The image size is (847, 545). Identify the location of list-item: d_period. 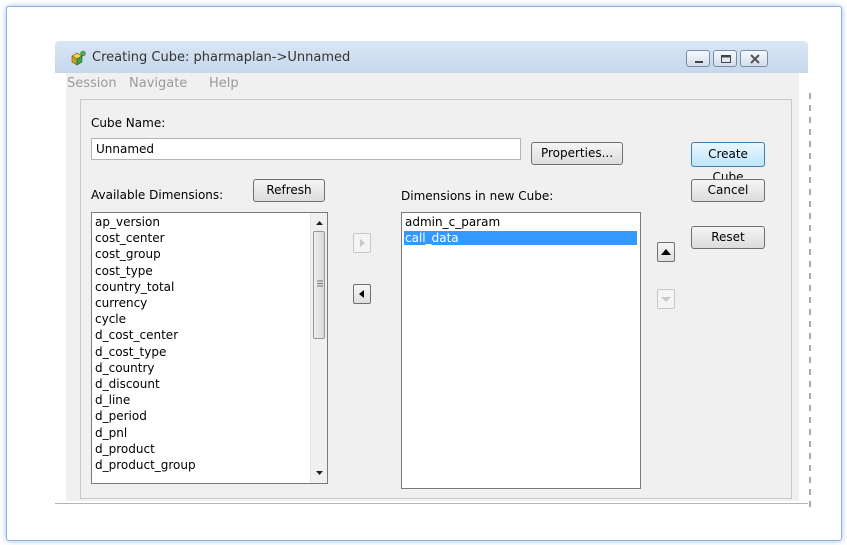
(120, 416).